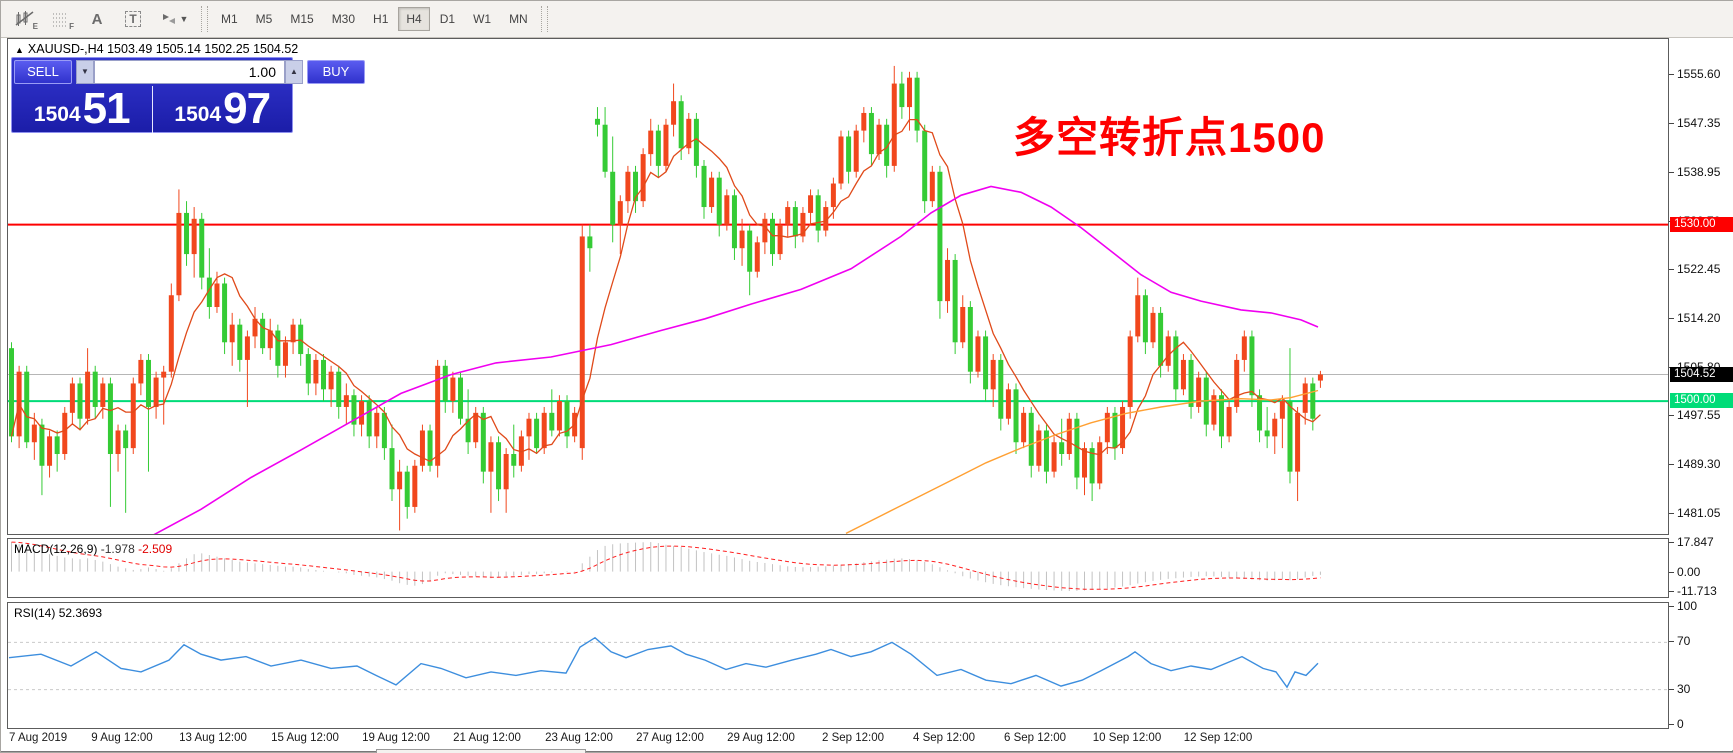  What do you see at coordinates (1127, 738) in the screenshot?
I see `time-label: 10 Sep 12:00` at bounding box center [1127, 738].